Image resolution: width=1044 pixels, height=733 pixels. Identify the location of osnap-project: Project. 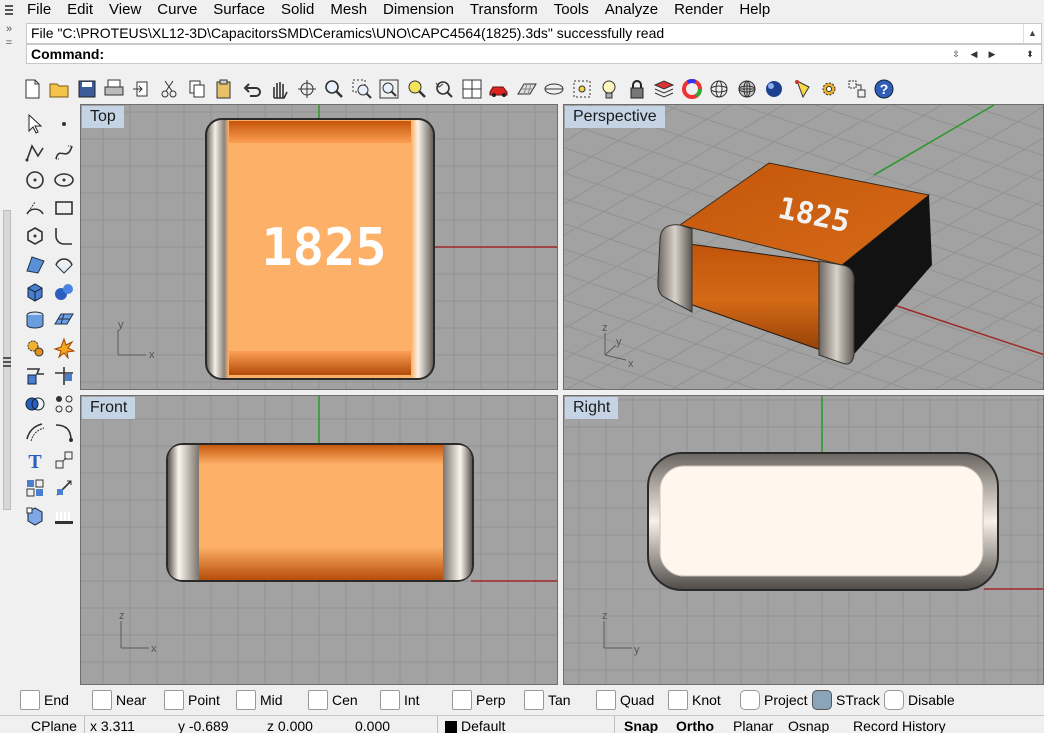
(776, 700).